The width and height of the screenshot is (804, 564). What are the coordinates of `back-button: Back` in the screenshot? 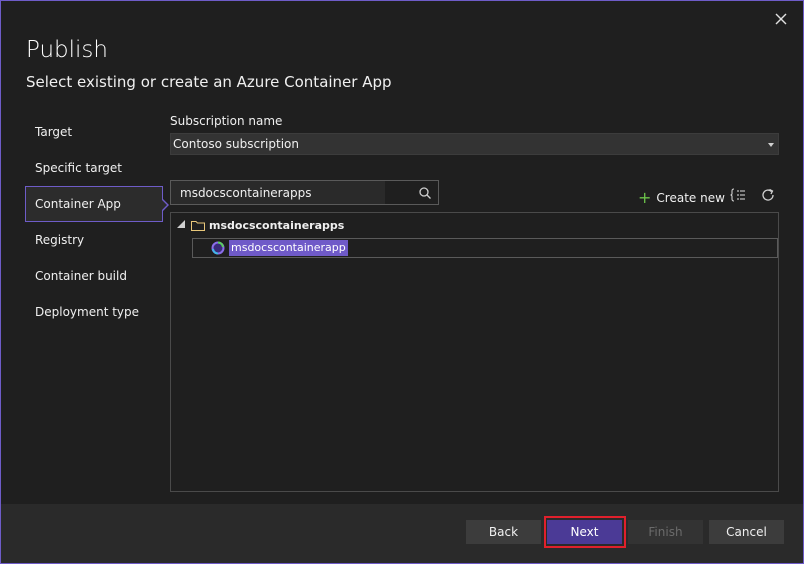 It's located at (503, 532).